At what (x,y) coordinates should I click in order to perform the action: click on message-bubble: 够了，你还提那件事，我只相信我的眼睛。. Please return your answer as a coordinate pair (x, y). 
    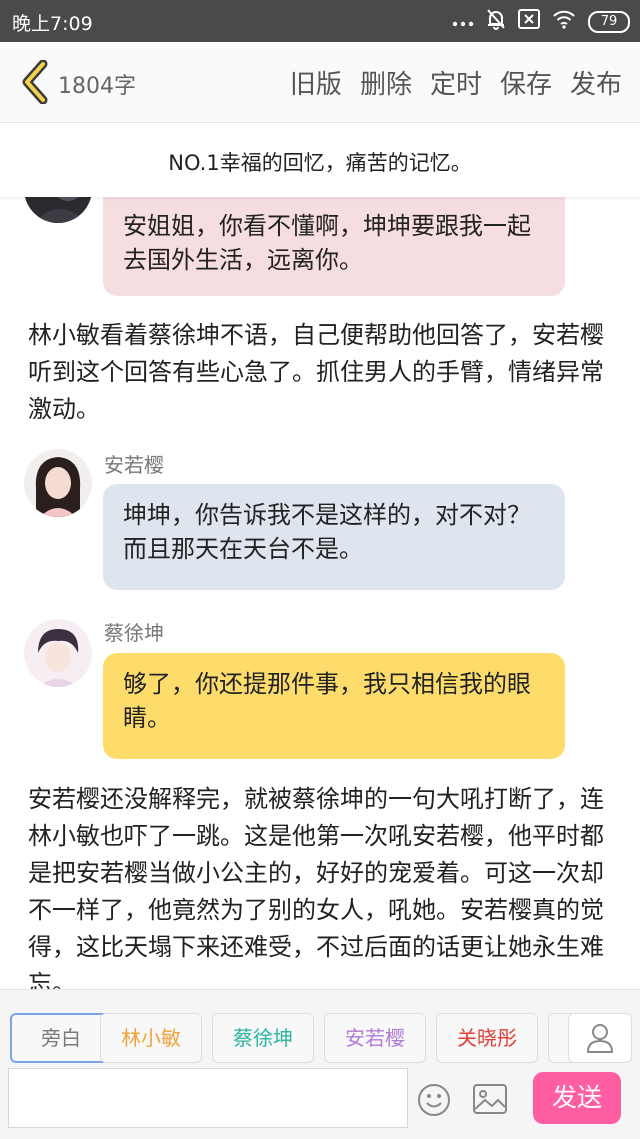
    Looking at the image, I should click on (334, 706).